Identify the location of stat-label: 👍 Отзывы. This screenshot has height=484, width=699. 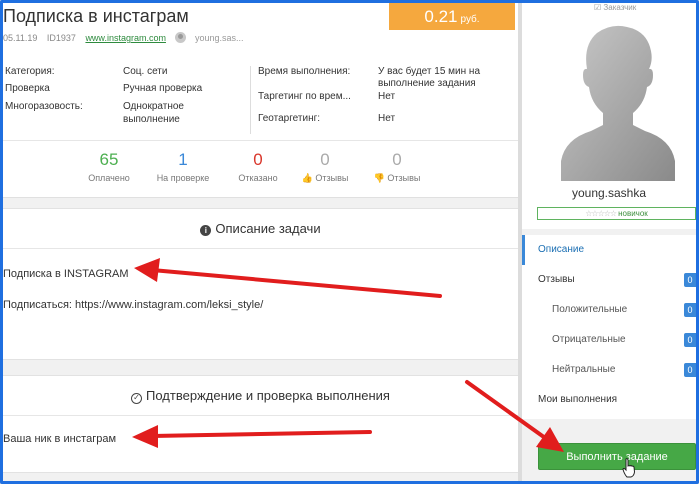
(325, 178).